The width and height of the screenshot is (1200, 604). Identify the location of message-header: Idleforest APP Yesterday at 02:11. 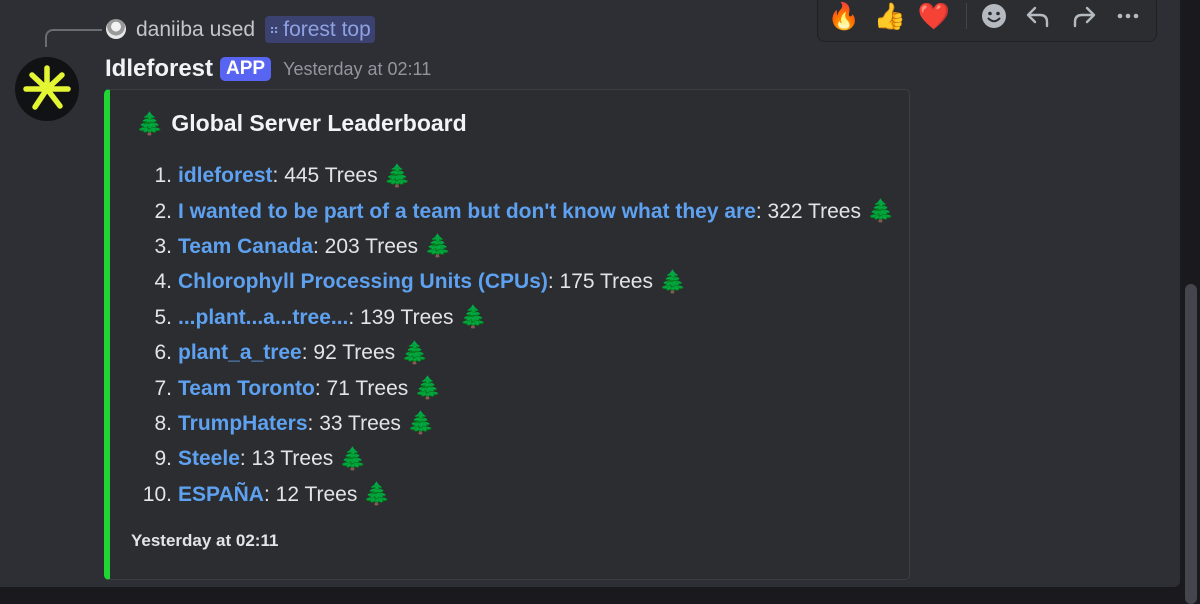
(268, 69).